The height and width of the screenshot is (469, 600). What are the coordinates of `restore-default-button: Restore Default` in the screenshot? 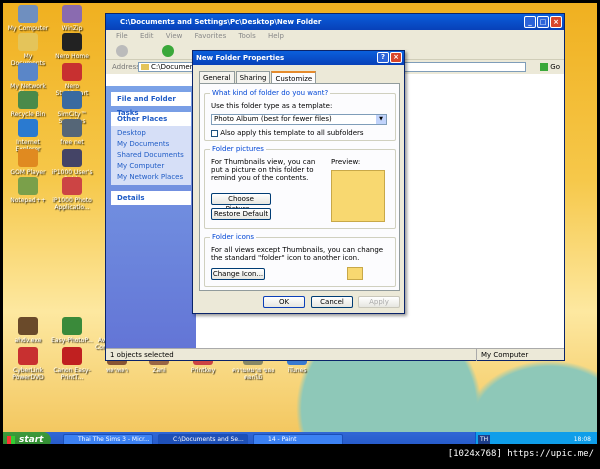 It's located at (241, 214).